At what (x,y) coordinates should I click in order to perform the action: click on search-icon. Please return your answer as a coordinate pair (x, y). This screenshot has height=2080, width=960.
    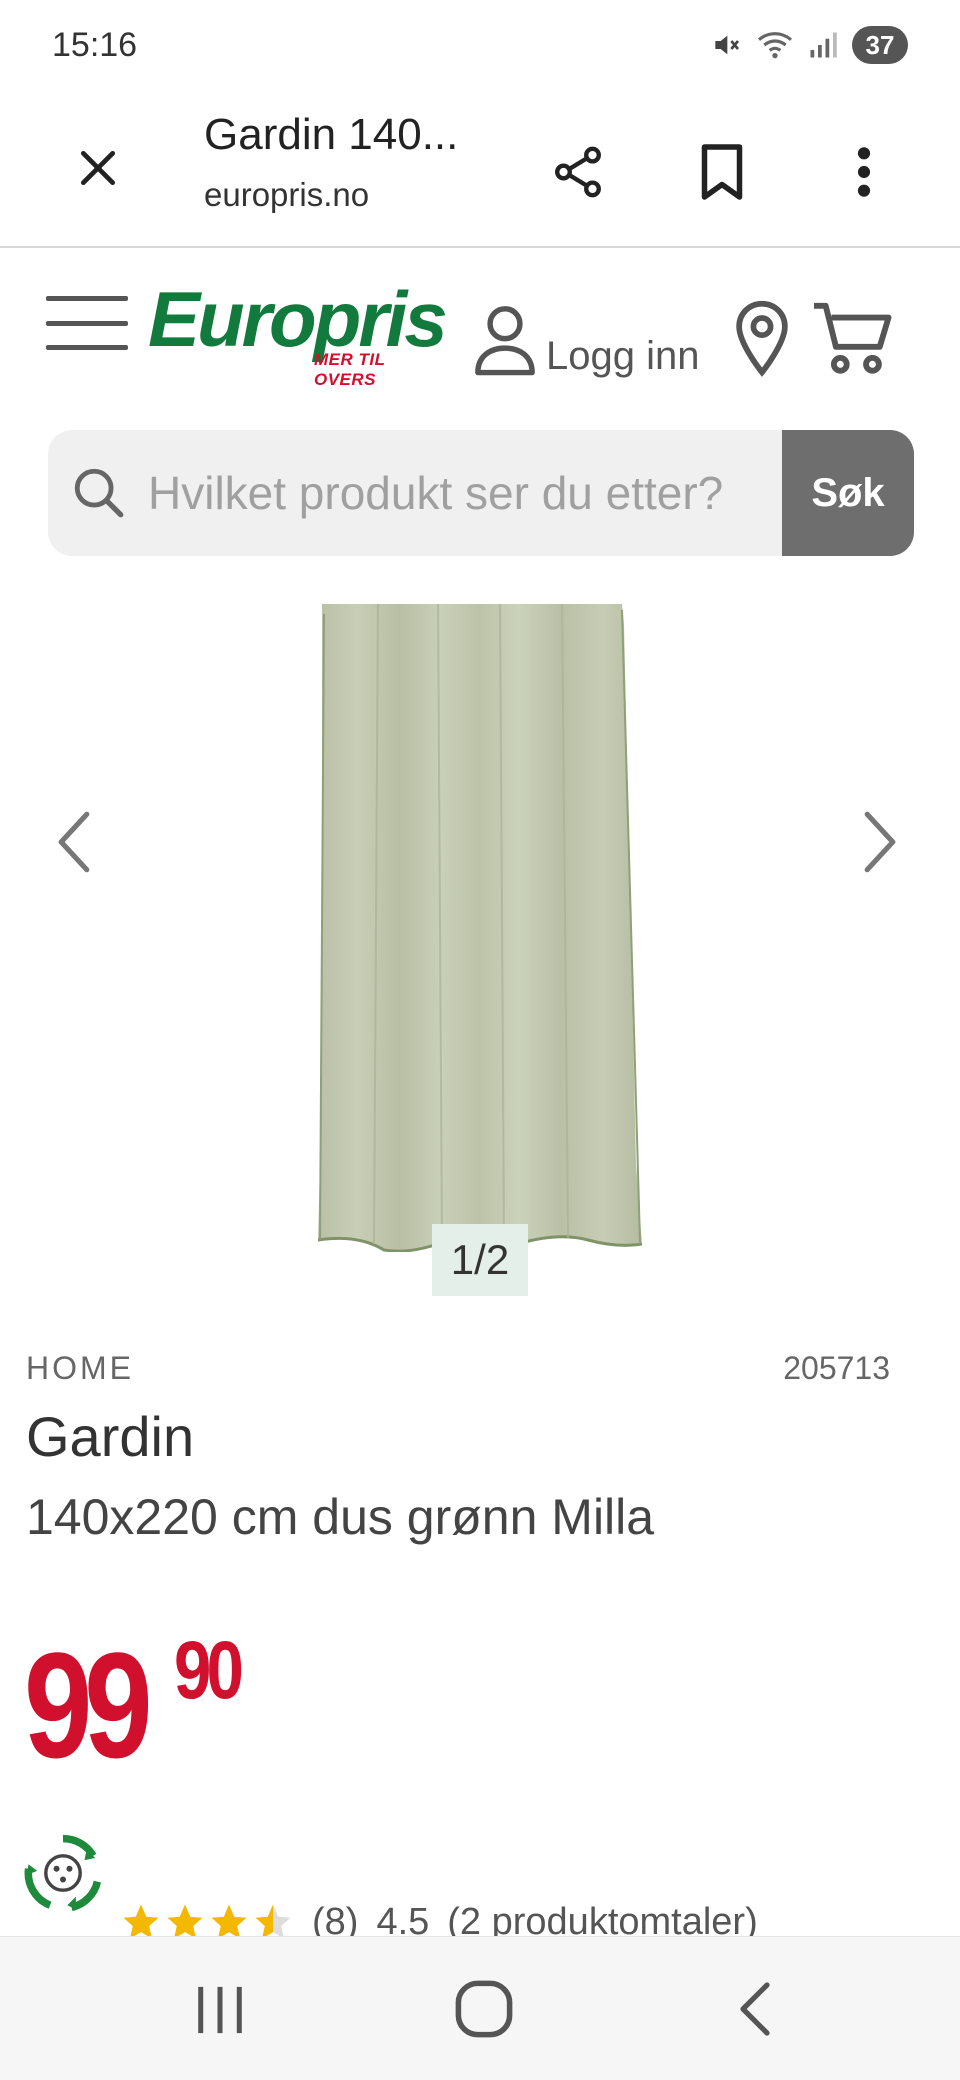
    Looking at the image, I should click on (99, 493).